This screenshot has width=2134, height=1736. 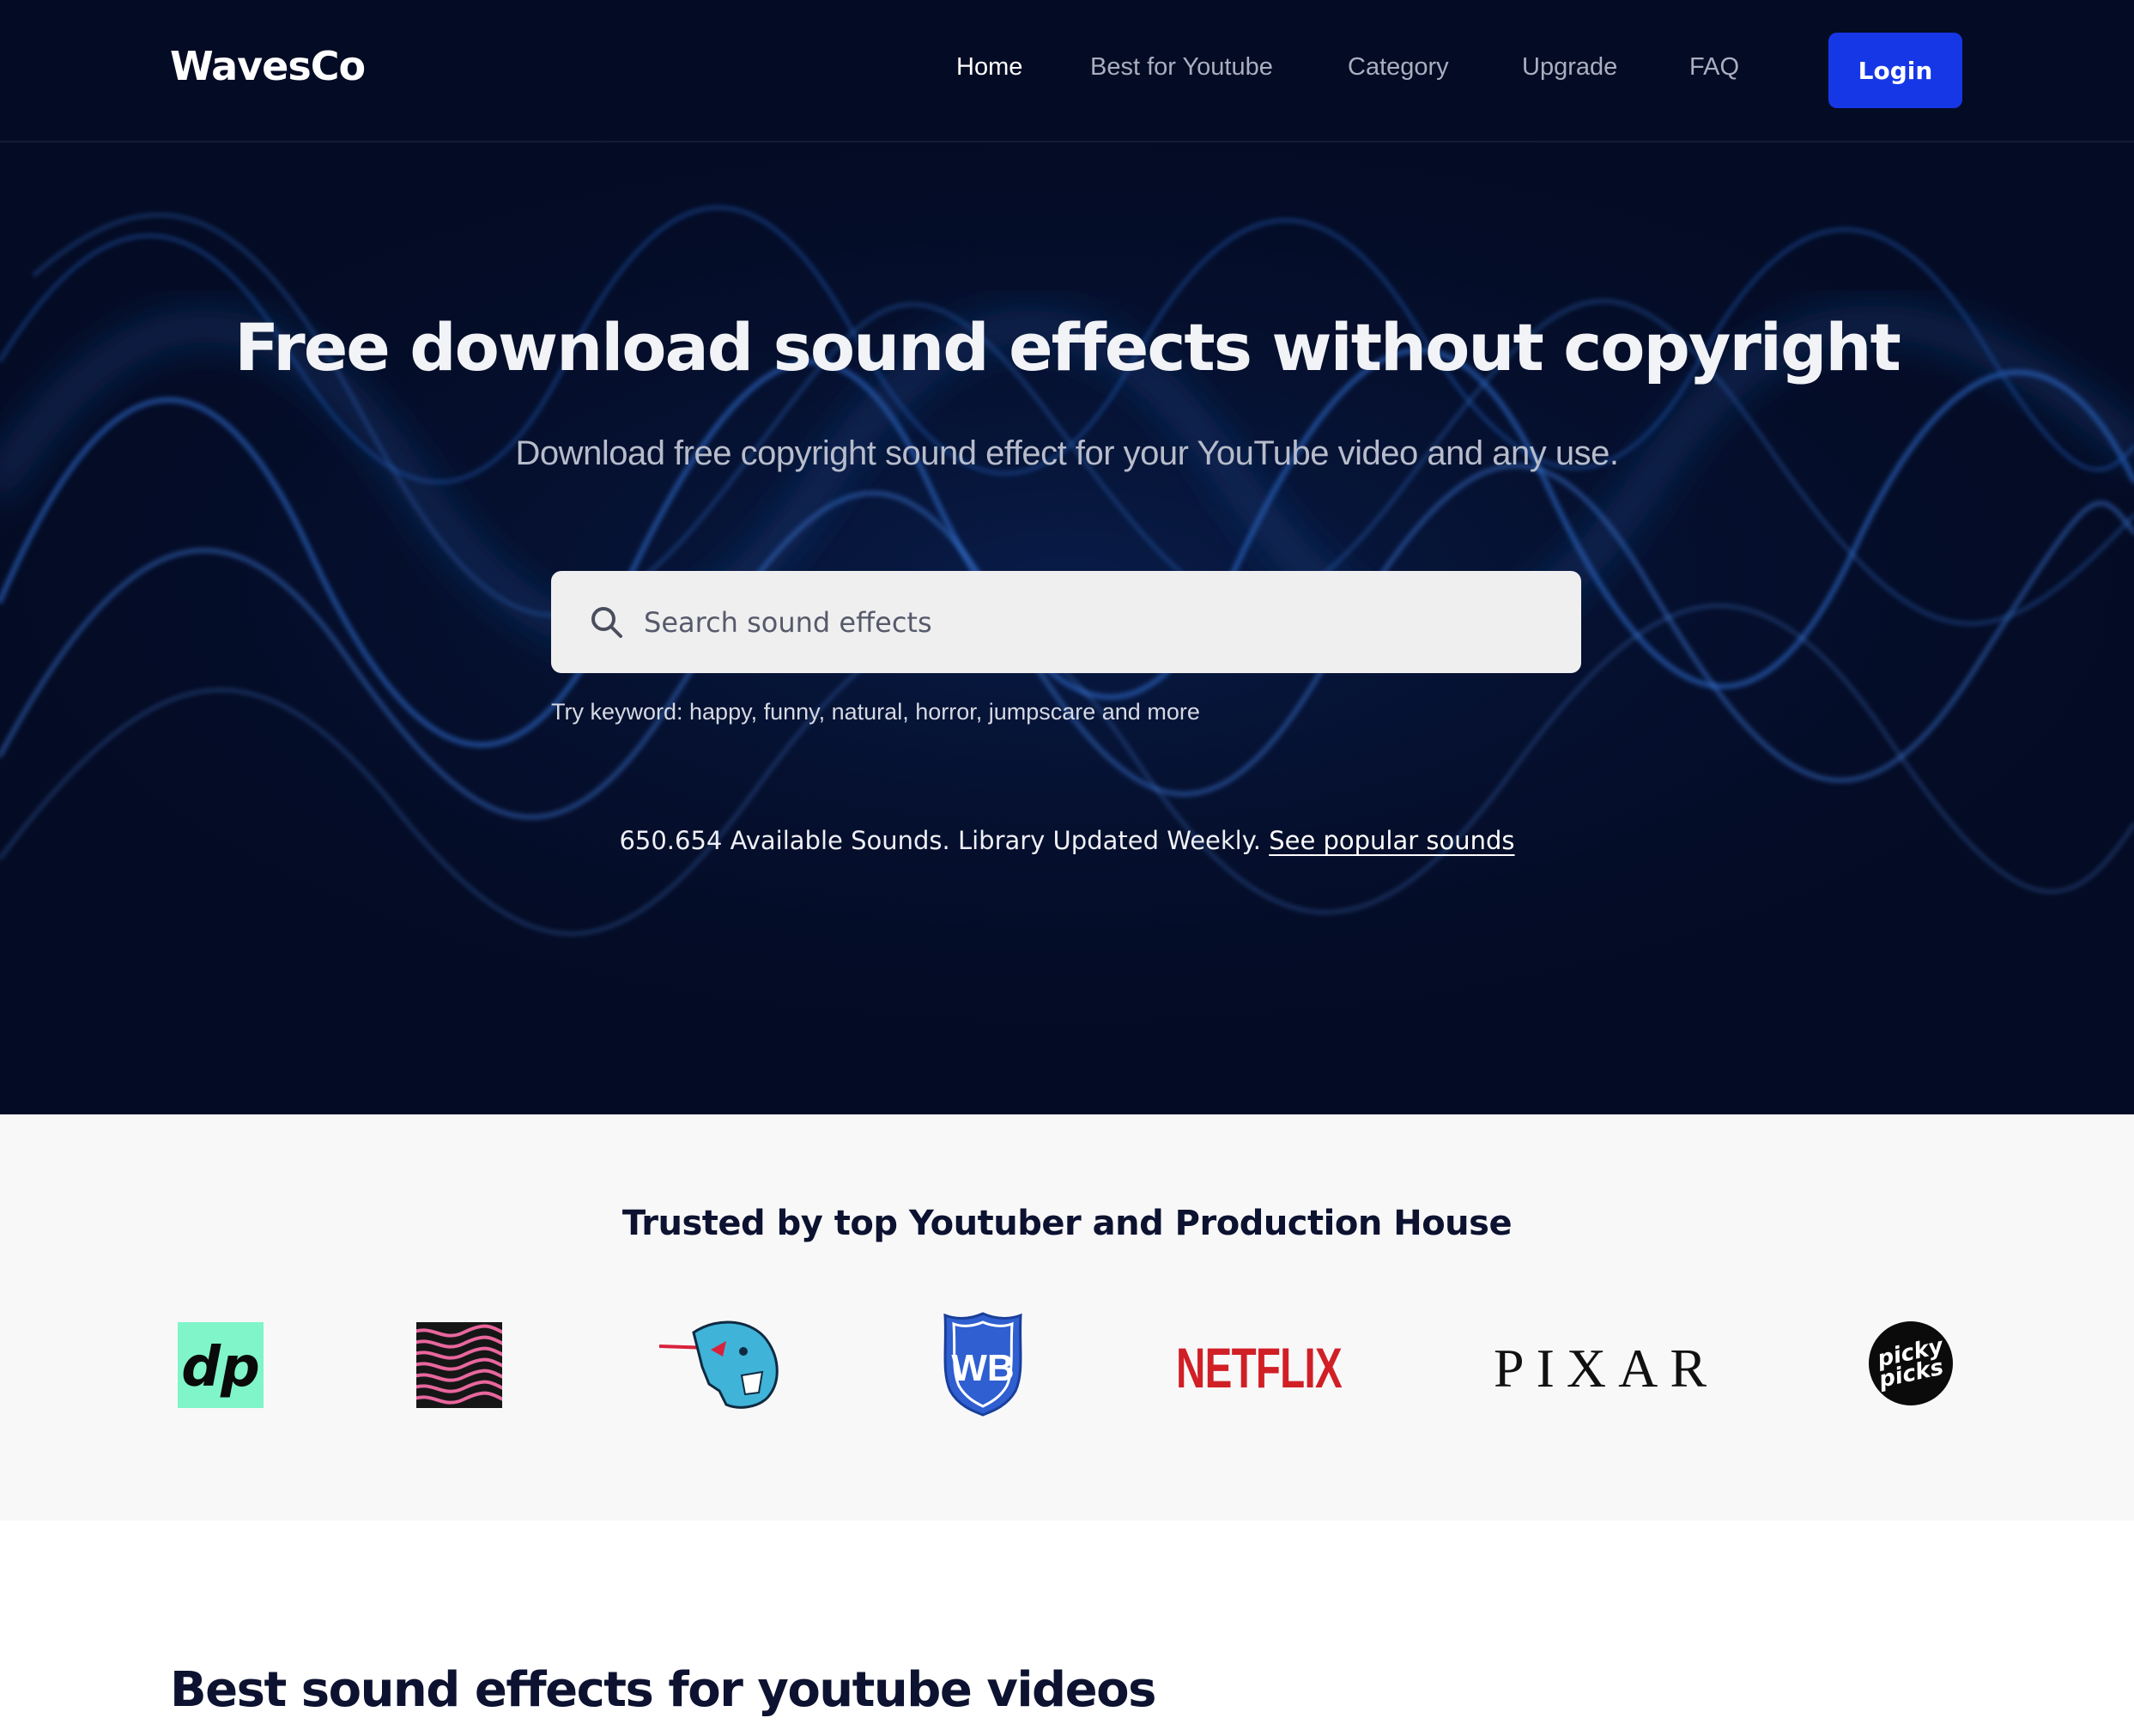 What do you see at coordinates (1181, 67) in the screenshot?
I see `nav-item-best-for-youtube: Best for Youtube` at bounding box center [1181, 67].